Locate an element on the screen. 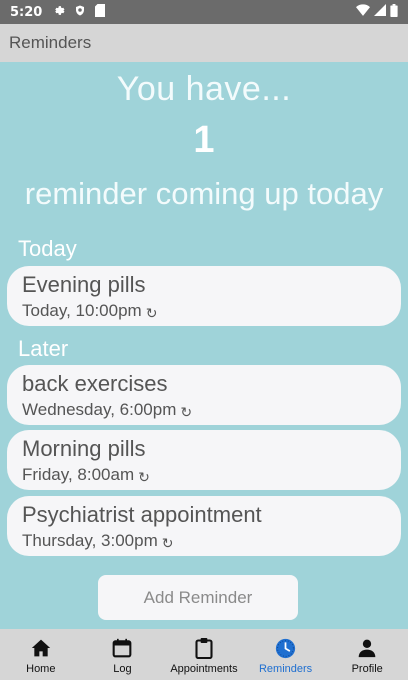 This screenshot has height=680, width=408. reminder-time: Today, 10:00pm is located at coordinates (82, 310).